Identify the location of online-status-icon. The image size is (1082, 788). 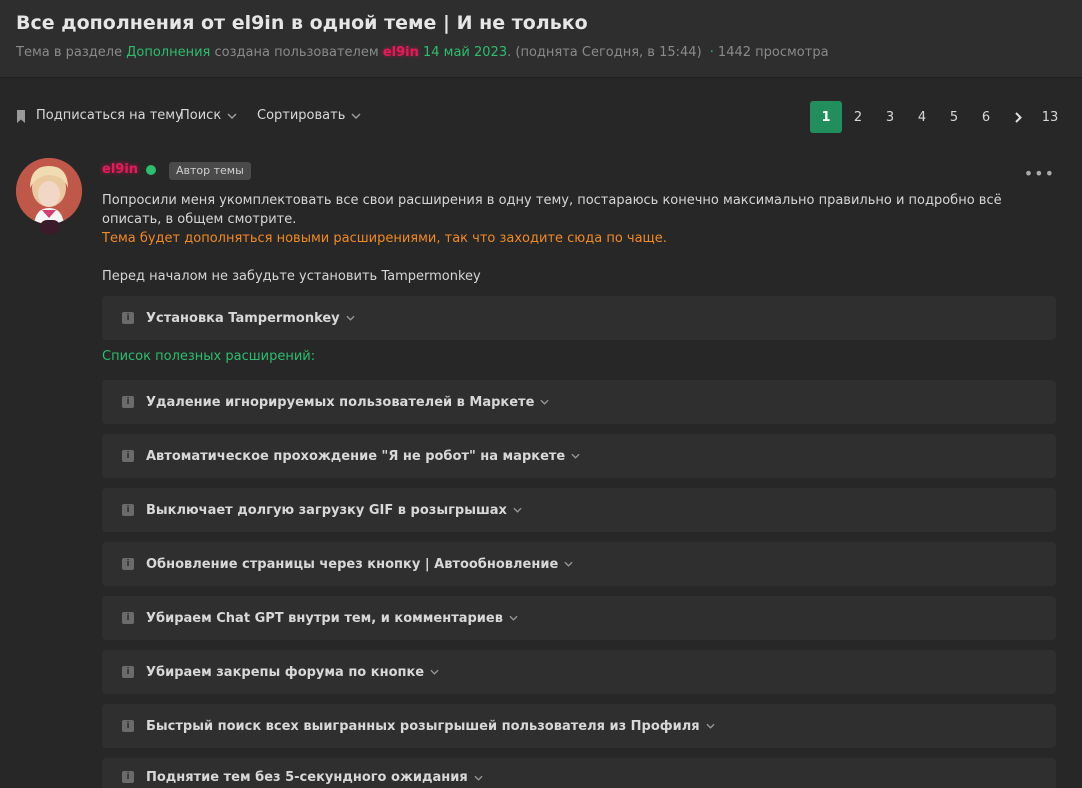
(151, 170).